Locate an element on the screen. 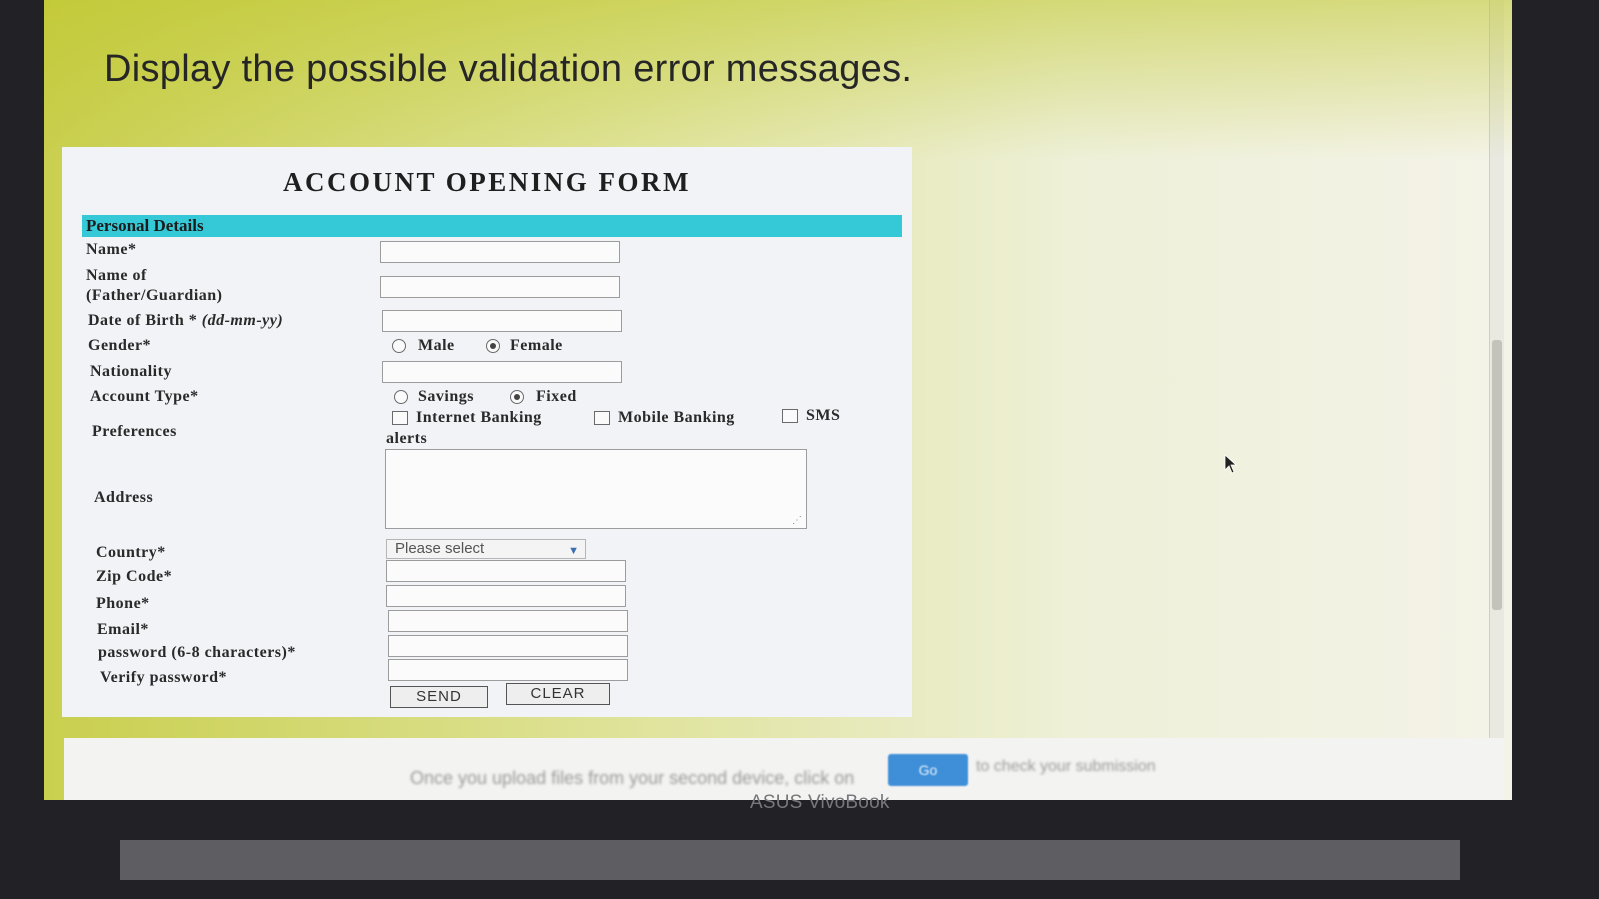 The image size is (1599, 899). mouse-pointer-icon is located at coordinates (1231, 464).